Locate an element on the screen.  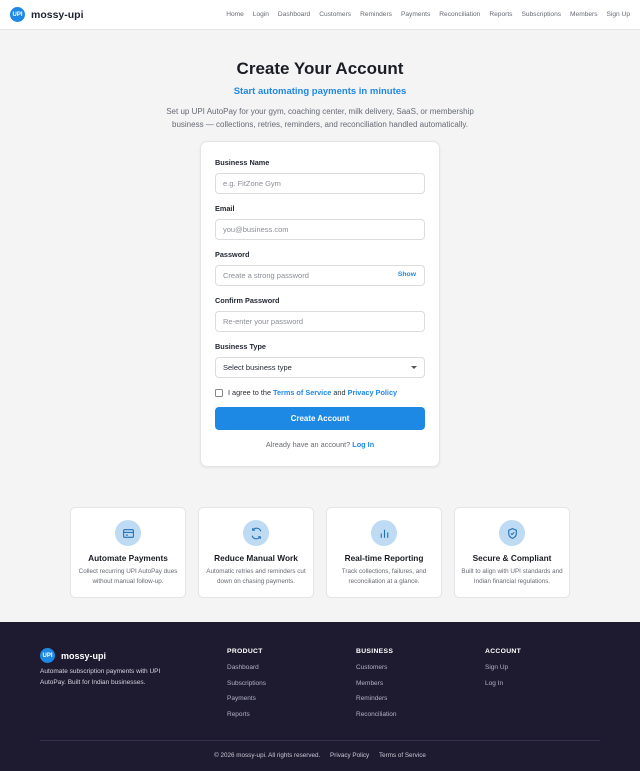
password-field: Password Show is located at coordinates (320, 268).